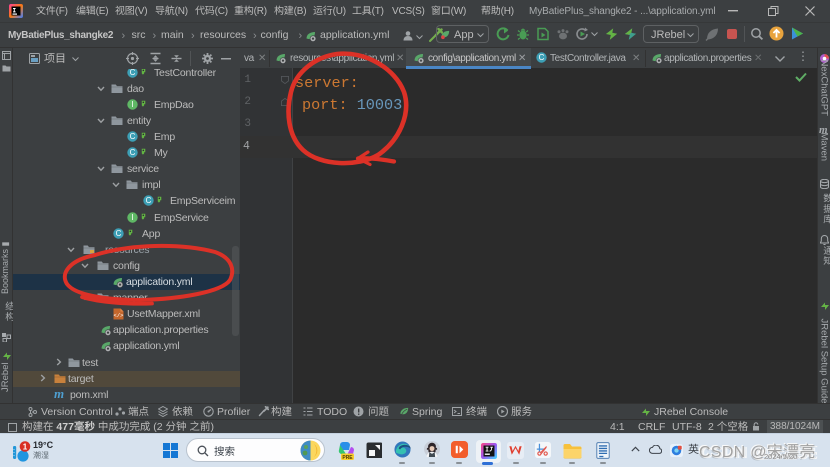 This screenshot has height=467, width=830. I want to click on svg-text: PRE, so click(347, 458).